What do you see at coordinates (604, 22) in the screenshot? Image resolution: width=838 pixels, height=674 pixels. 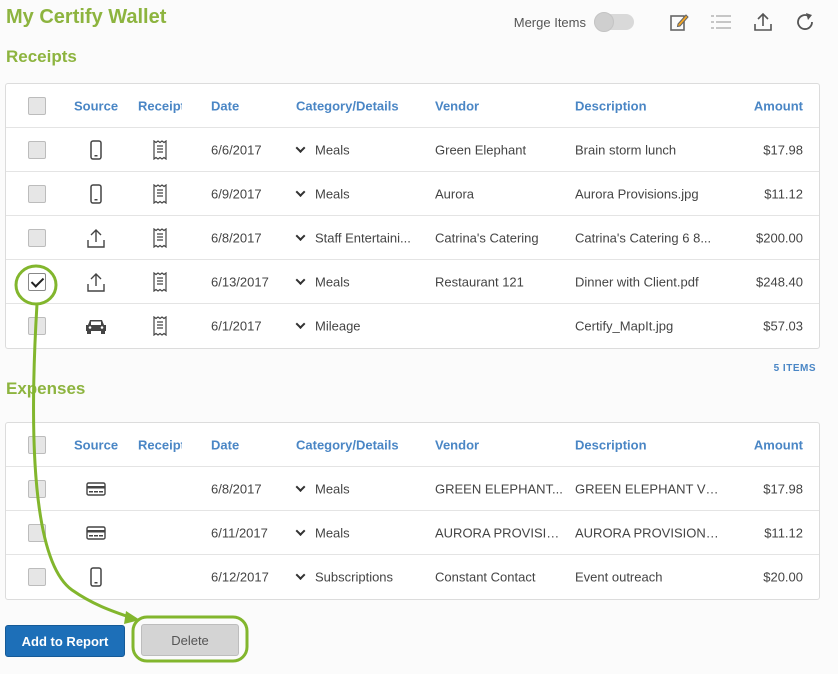 I see `toggle-knob` at bounding box center [604, 22].